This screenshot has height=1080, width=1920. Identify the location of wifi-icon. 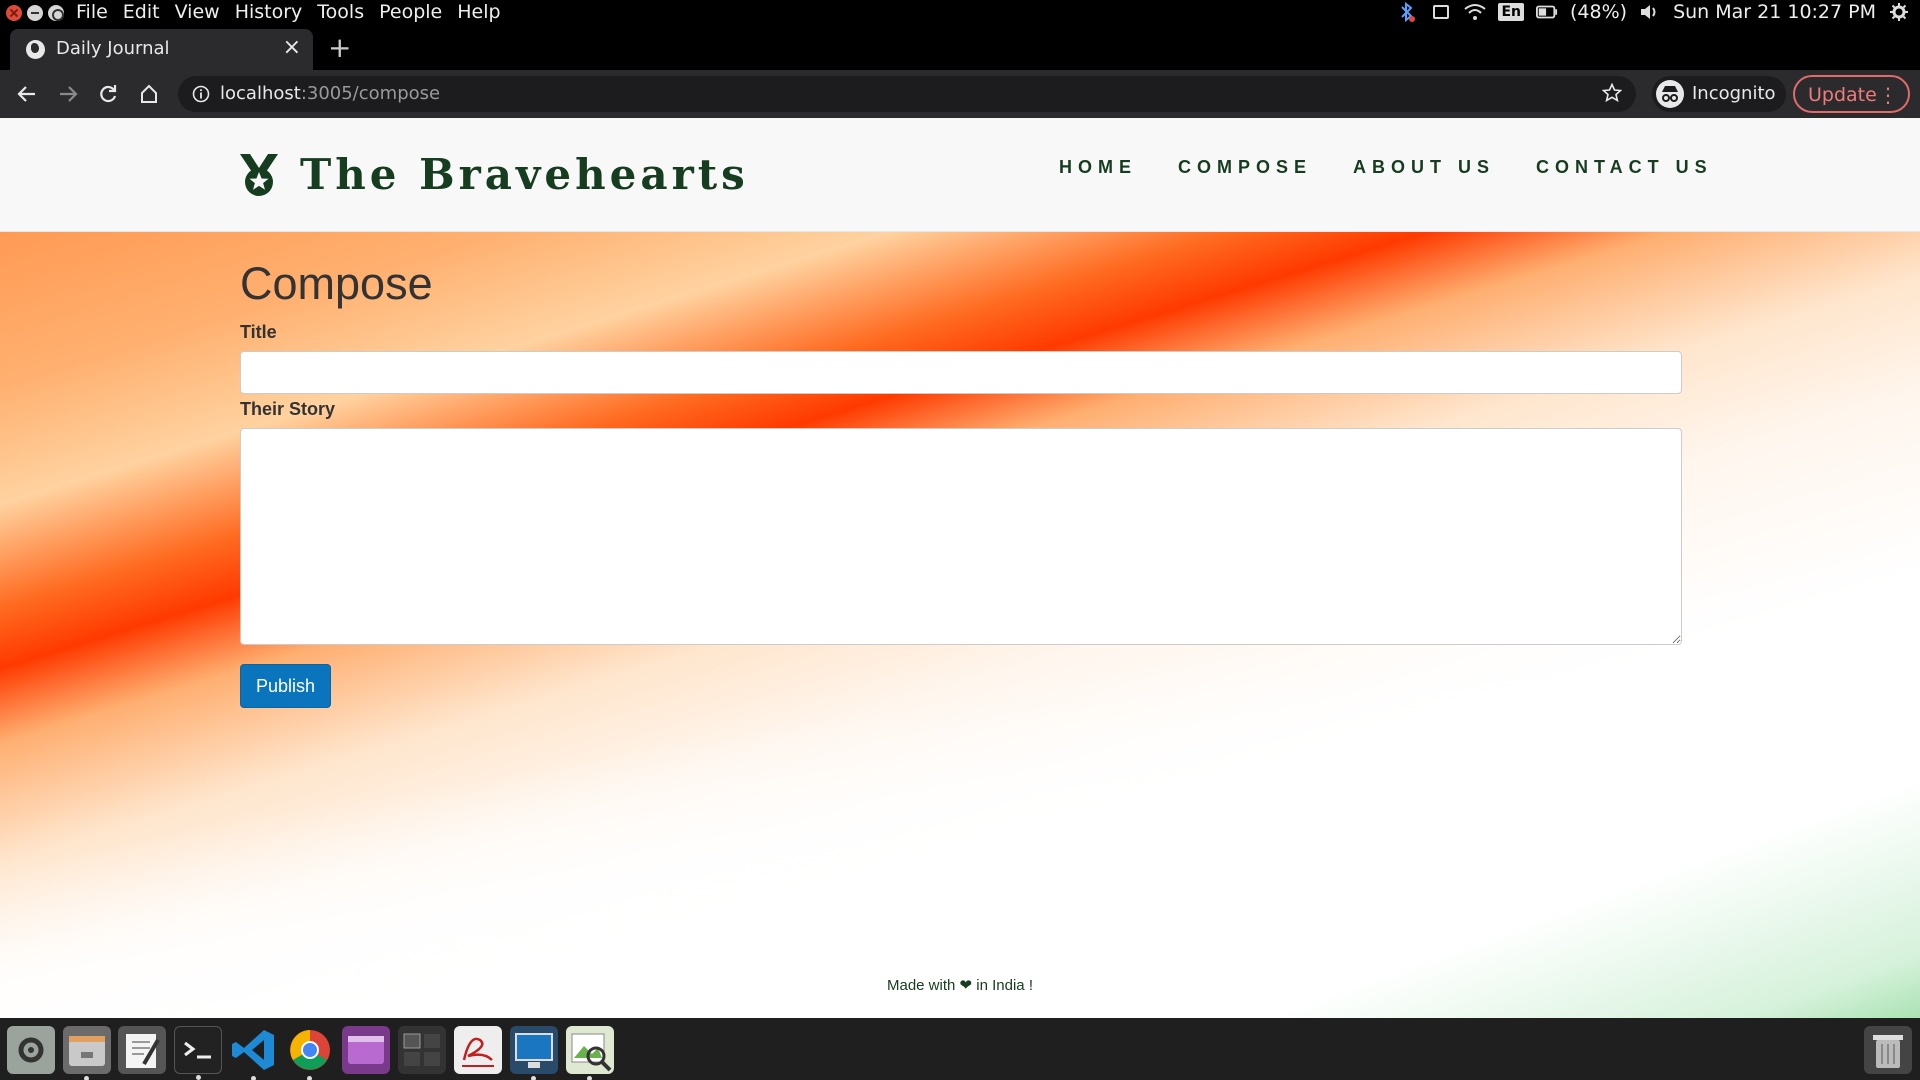
(1475, 12).